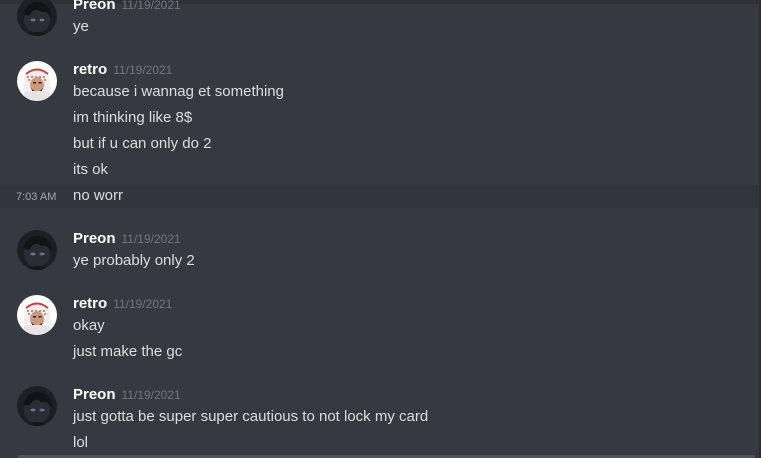 This screenshot has height=458, width=761. I want to click on message-text: ye probably only 2, so click(134, 260).